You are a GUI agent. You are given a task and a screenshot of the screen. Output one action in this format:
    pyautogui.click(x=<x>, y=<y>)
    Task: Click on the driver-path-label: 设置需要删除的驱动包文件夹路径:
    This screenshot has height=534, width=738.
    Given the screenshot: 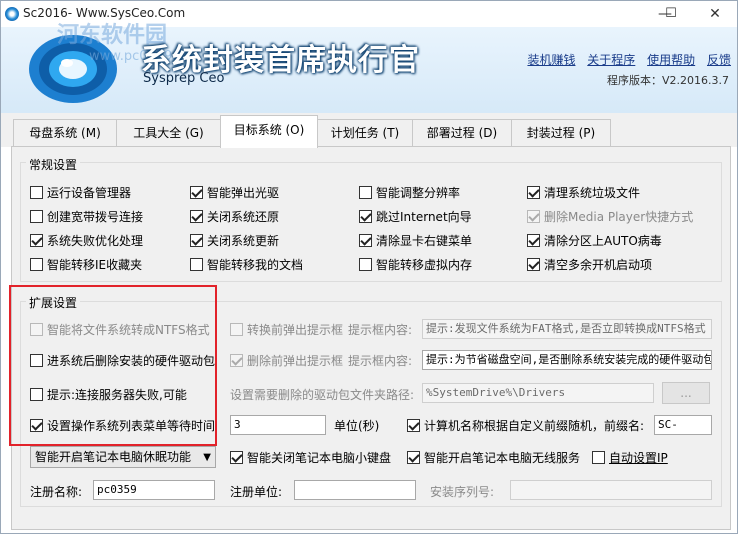 What is the action you would take?
    pyautogui.click(x=322, y=395)
    